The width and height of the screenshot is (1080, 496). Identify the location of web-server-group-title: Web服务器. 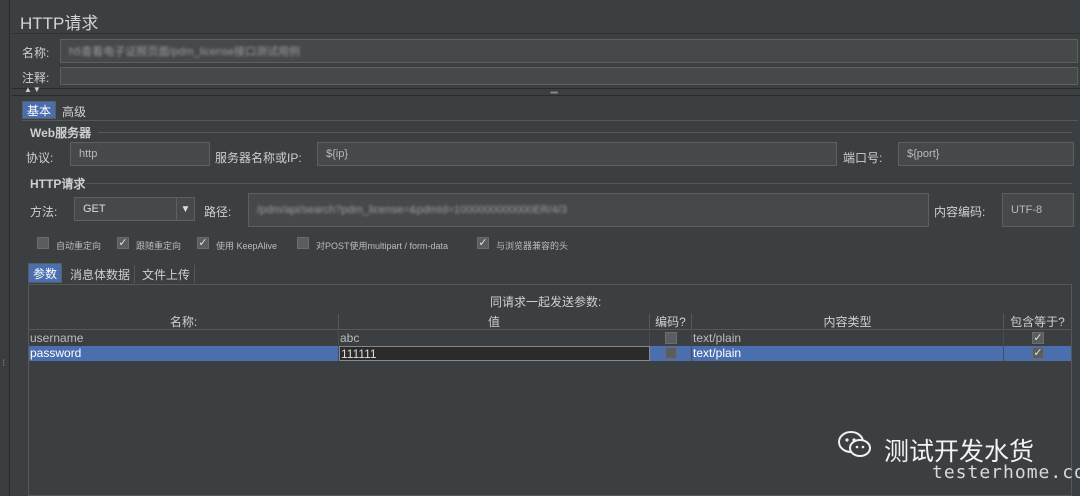
(61, 133).